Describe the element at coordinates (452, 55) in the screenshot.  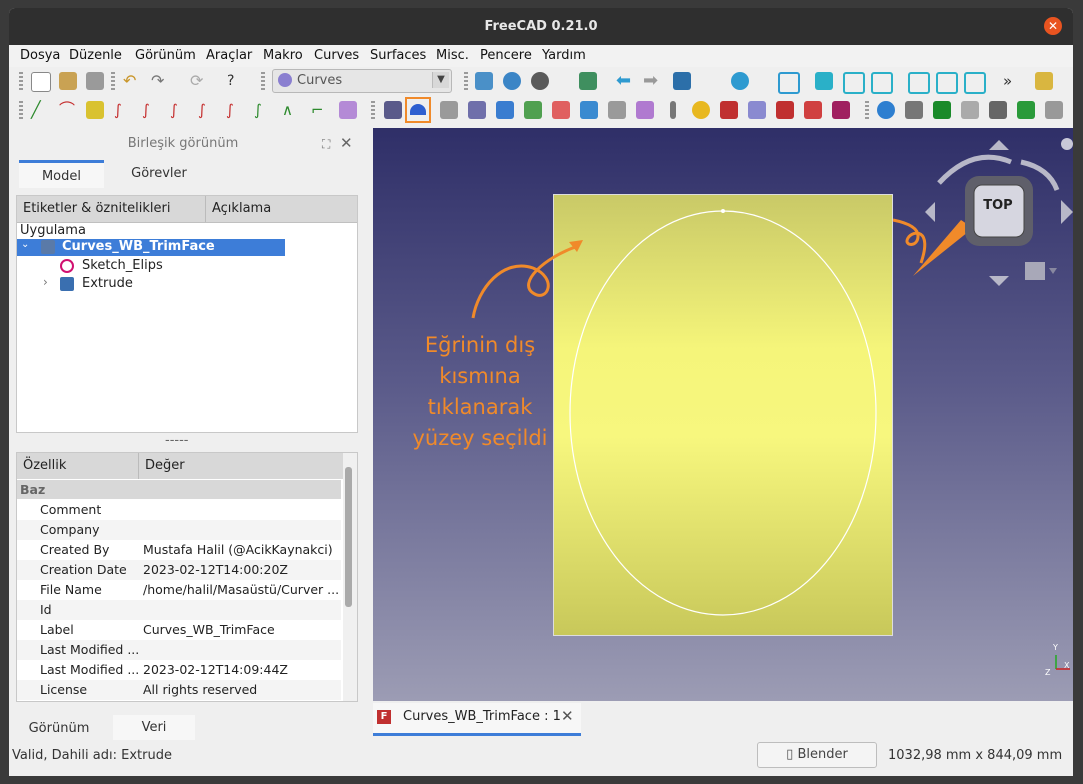
I see `menu-misc: Misc.` at that location.